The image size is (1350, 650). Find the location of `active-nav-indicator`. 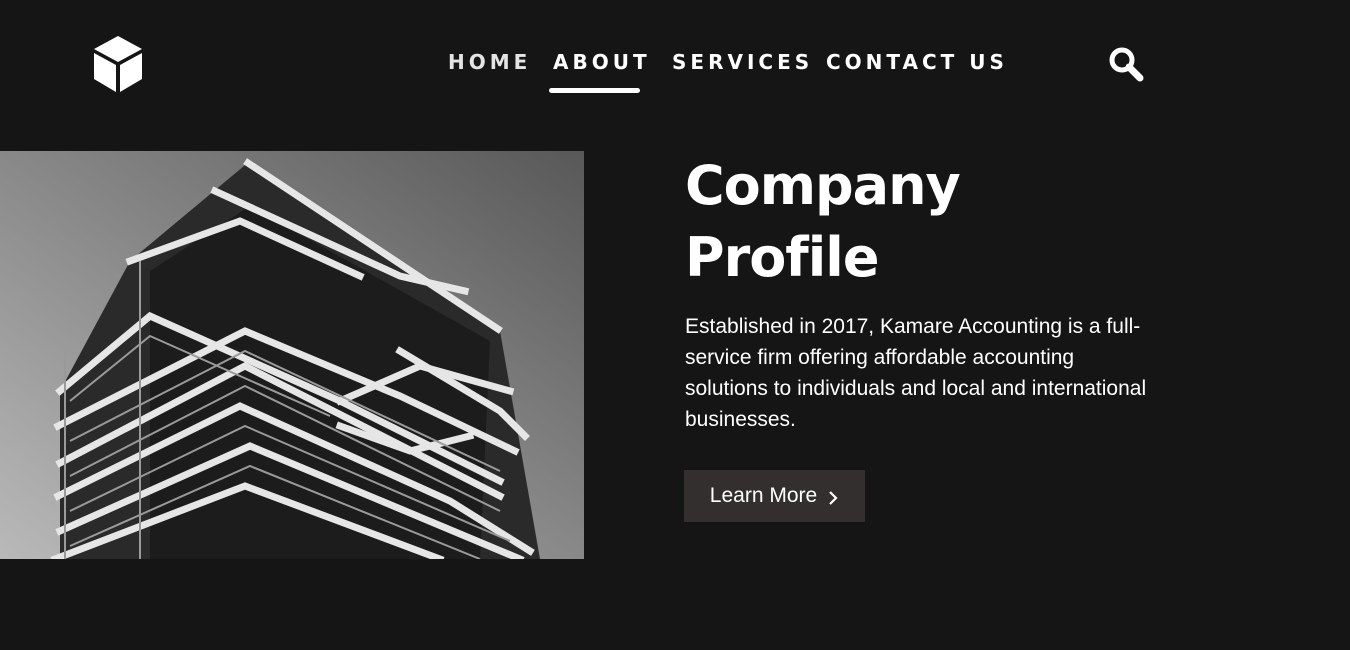

active-nav-indicator is located at coordinates (594, 90).